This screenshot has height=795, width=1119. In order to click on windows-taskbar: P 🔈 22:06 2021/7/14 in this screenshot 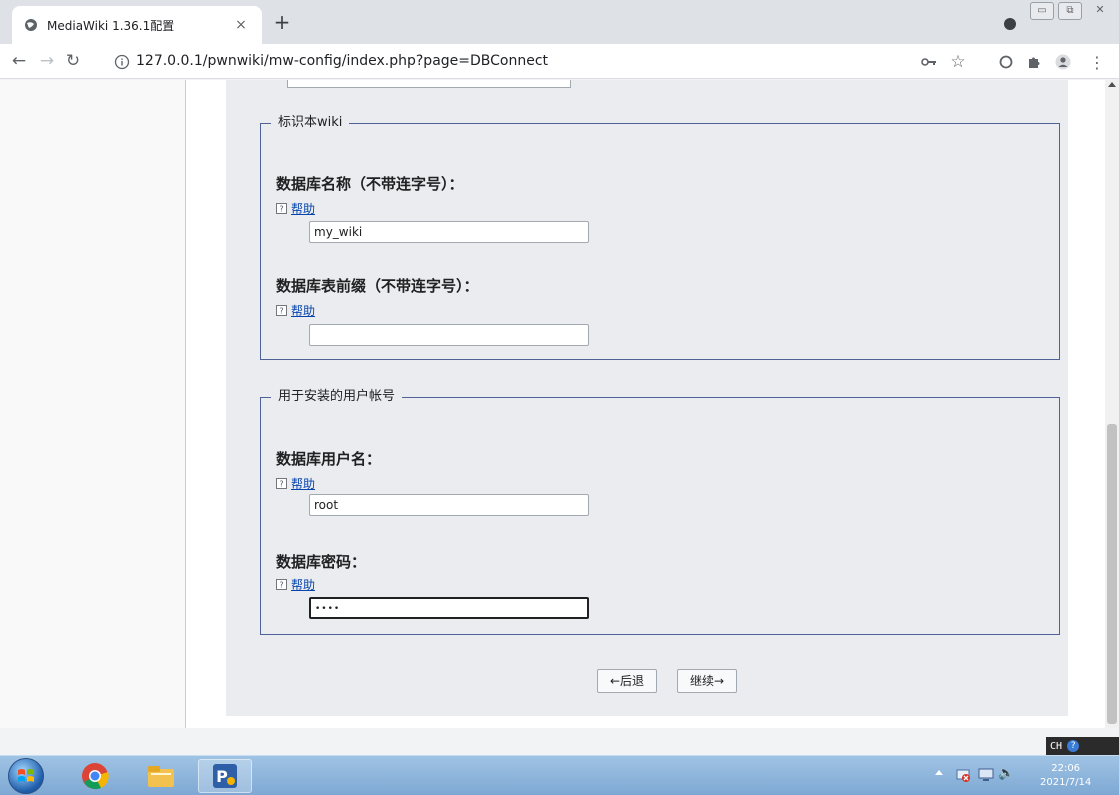, I will do `click(559, 775)`.